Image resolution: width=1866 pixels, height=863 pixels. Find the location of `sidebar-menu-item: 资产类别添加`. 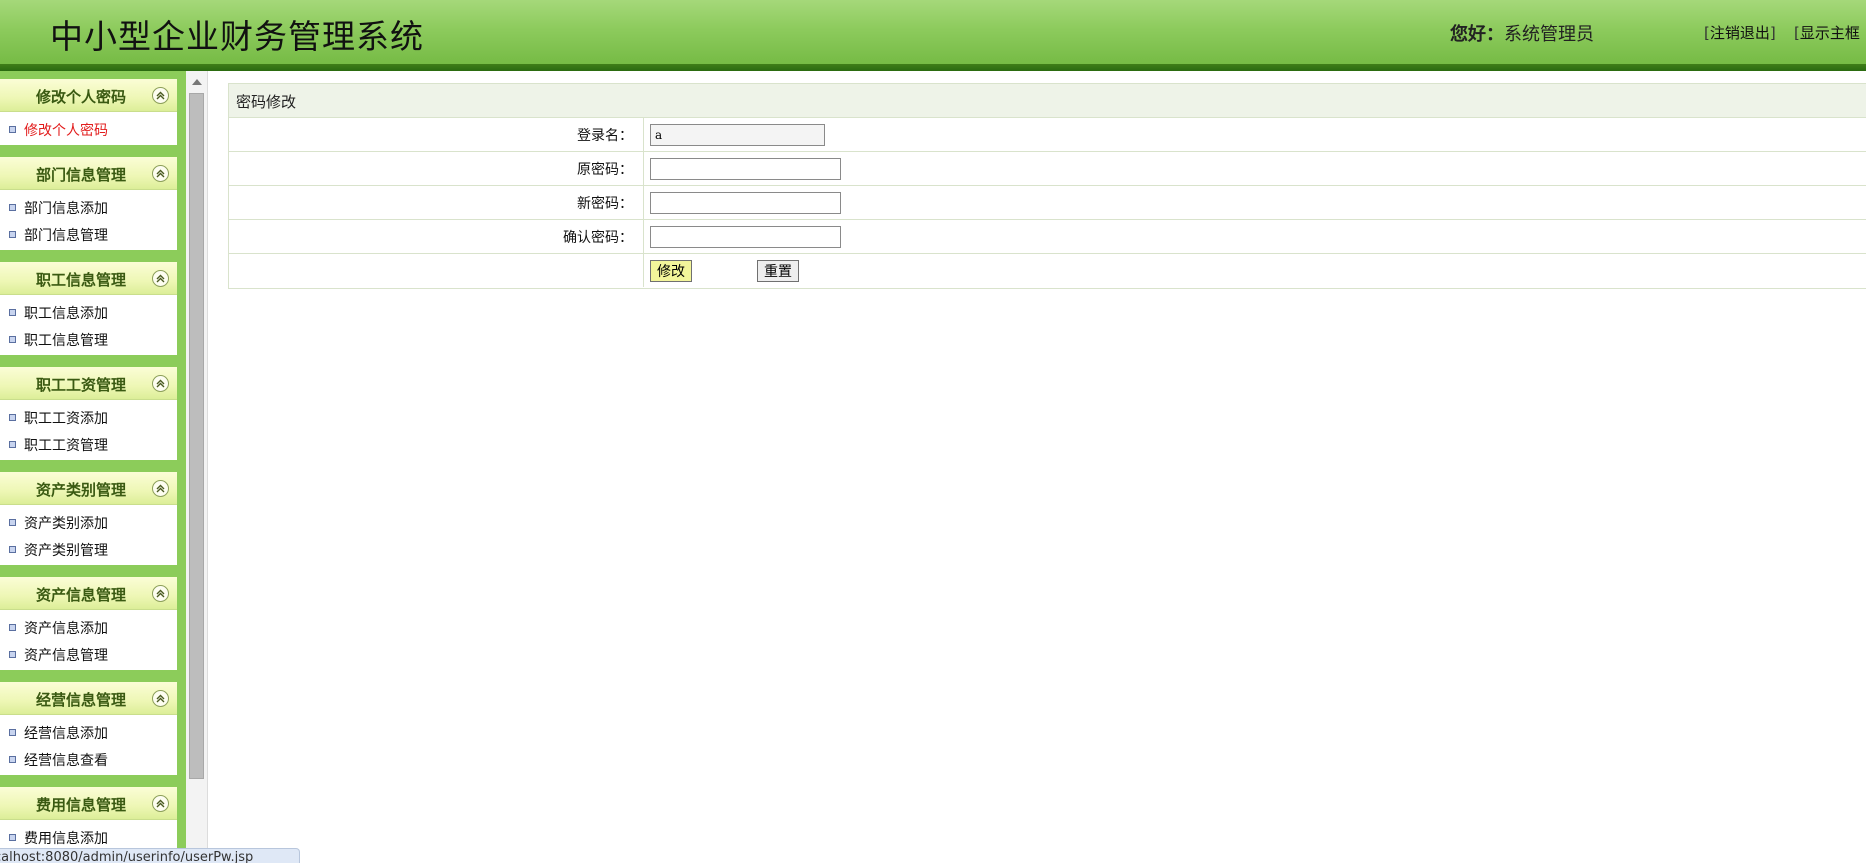

sidebar-menu-item: 资产类别添加 is located at coordinates (88, 522).